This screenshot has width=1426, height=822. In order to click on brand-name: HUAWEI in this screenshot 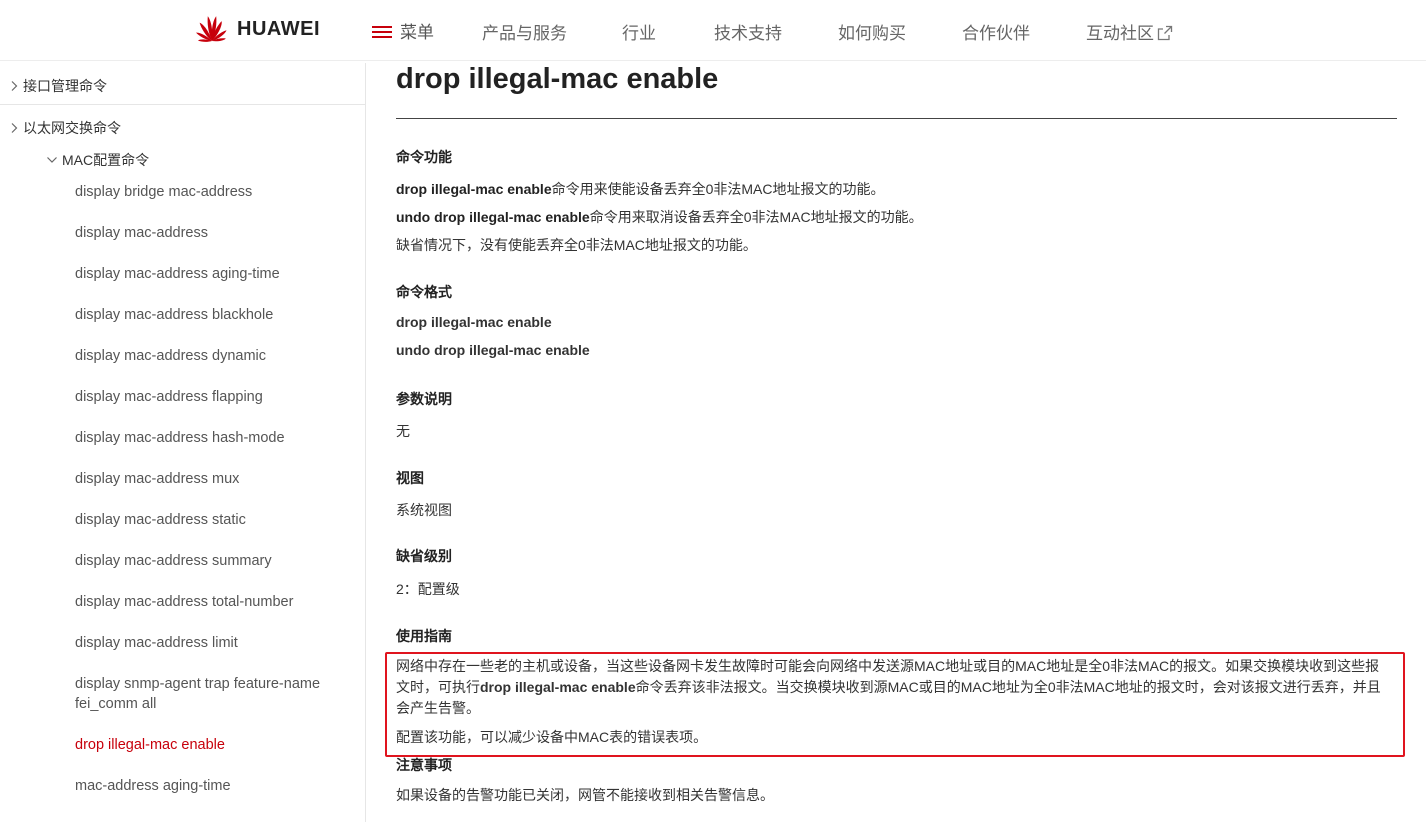, I will do `click(278, 28)`.